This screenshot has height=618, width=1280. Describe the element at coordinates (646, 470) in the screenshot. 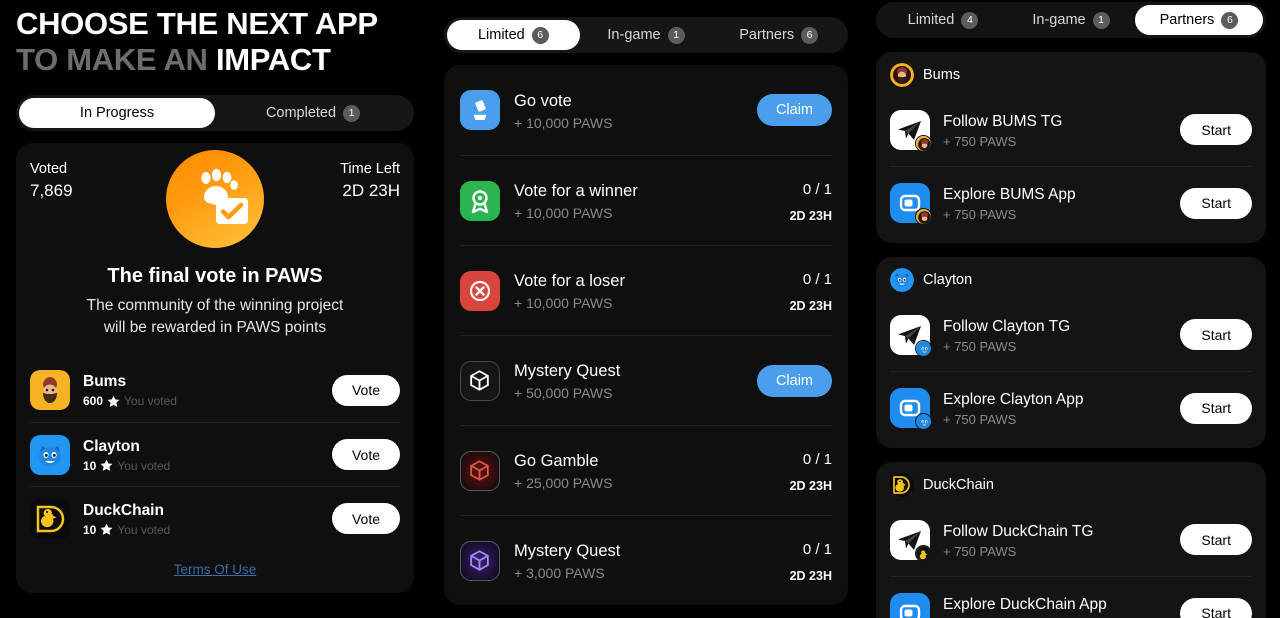

I see `quest-row: Go Gamble + 25,000 PAWS 0 / 1 2D 23H` at that location.